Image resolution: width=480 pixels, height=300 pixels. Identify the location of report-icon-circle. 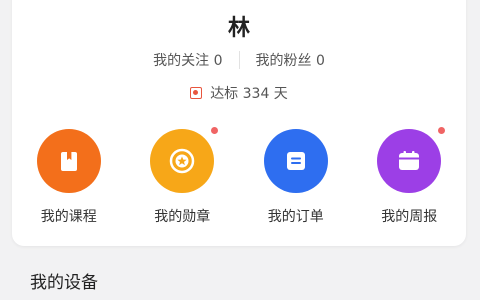
(411, 160).